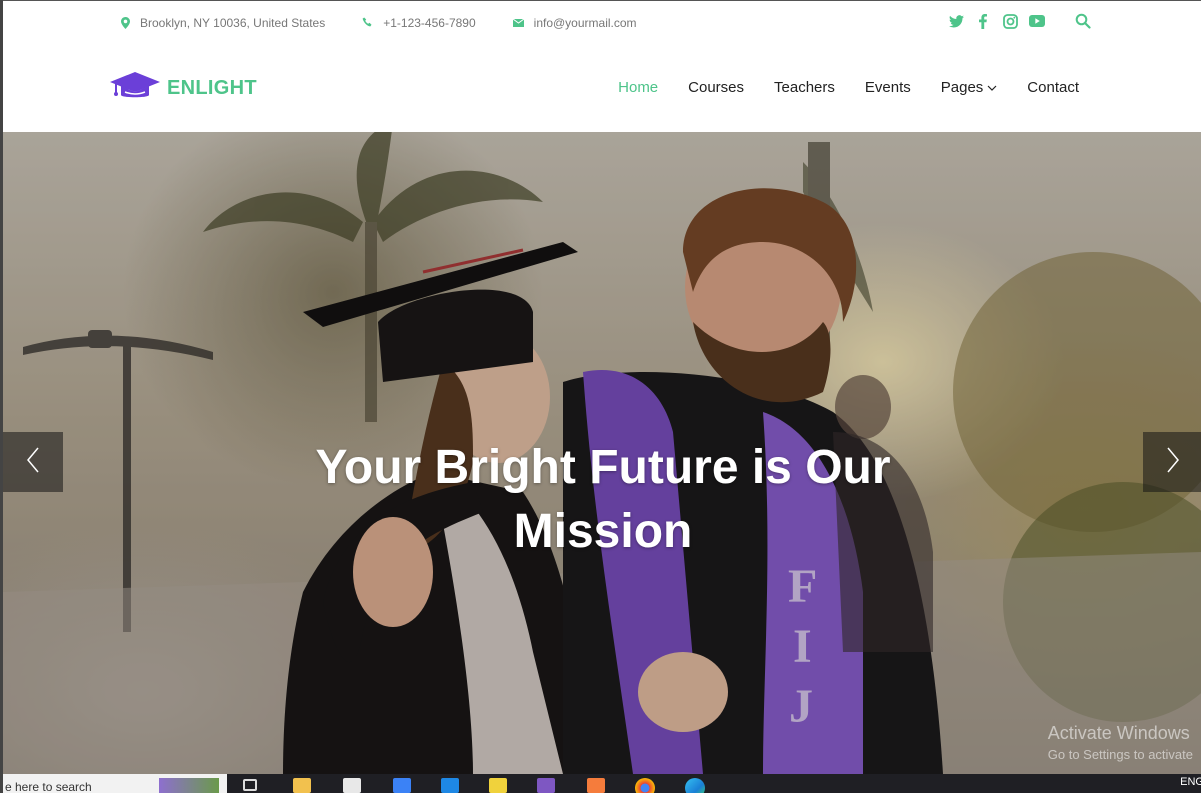 This screenshot has height=793, width=1201. I want to click on language-indicator: ENG, so click(1190, 782).